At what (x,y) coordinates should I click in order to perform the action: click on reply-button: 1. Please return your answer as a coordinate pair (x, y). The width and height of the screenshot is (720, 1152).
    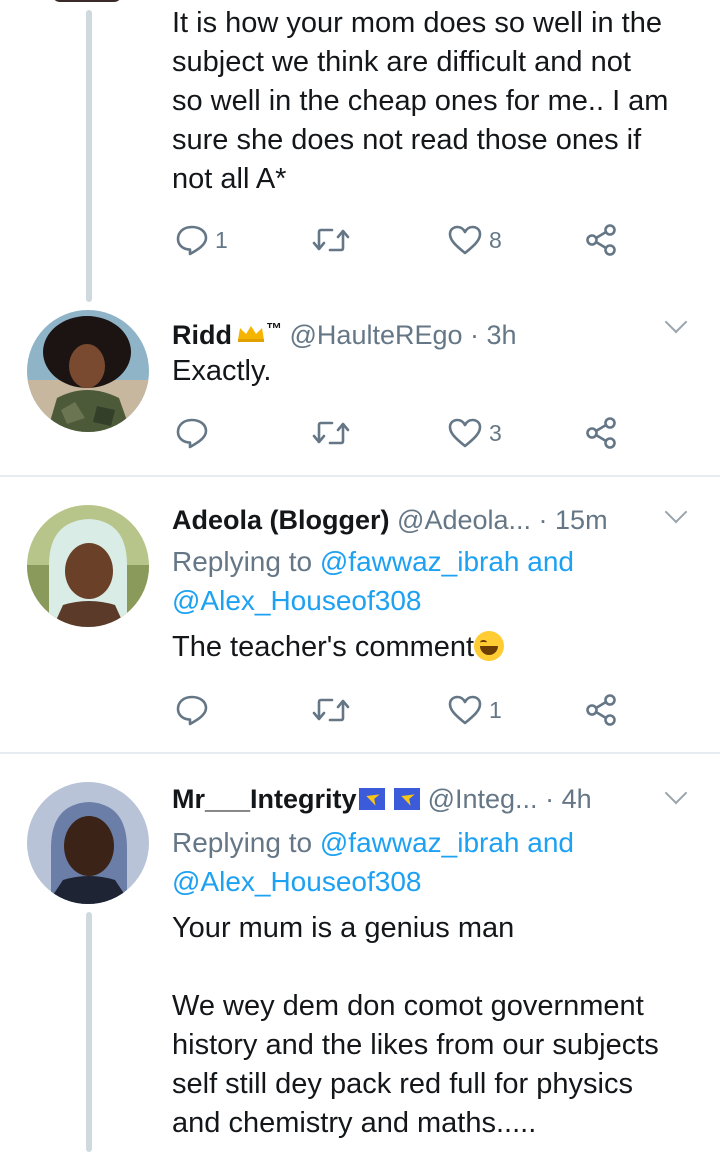
    Looking at the image, I should click on (201, 240).